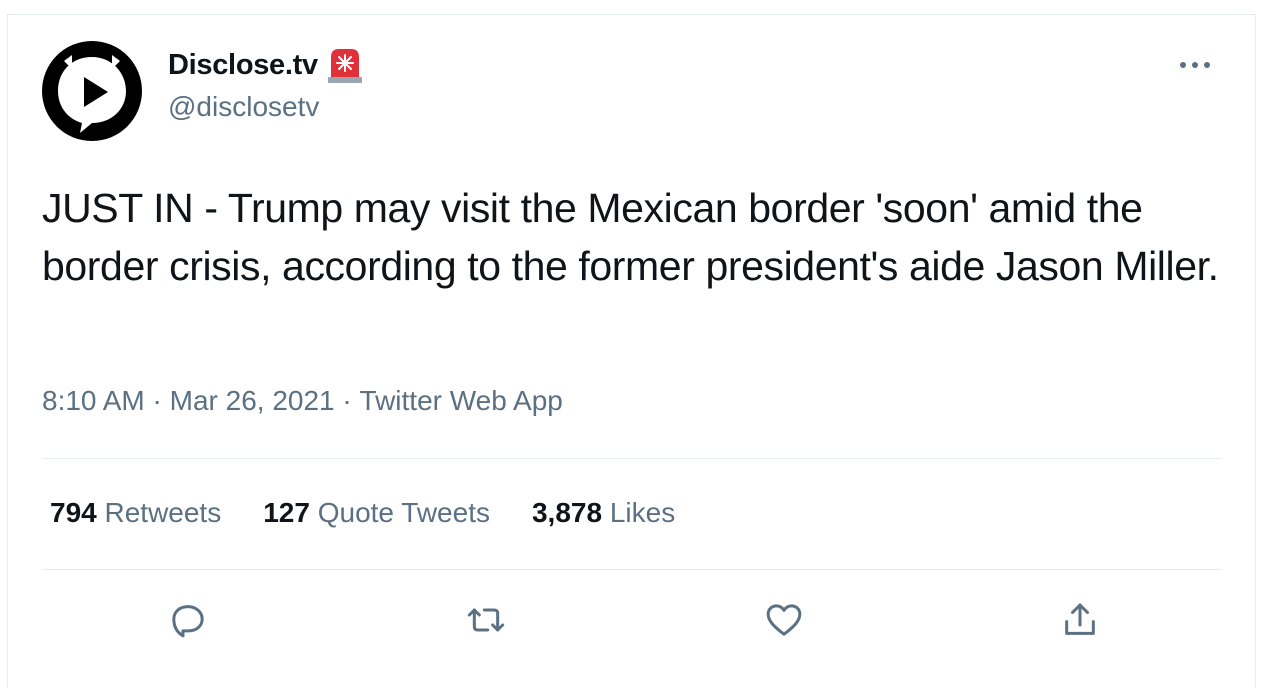 Image resolution: width=1280 pixels, height=688 pixels. What do you see at coordinates (243, 65) in the screenshot?
I see `author-display-name: Disclose.tv` at bounding box center [243, 65].